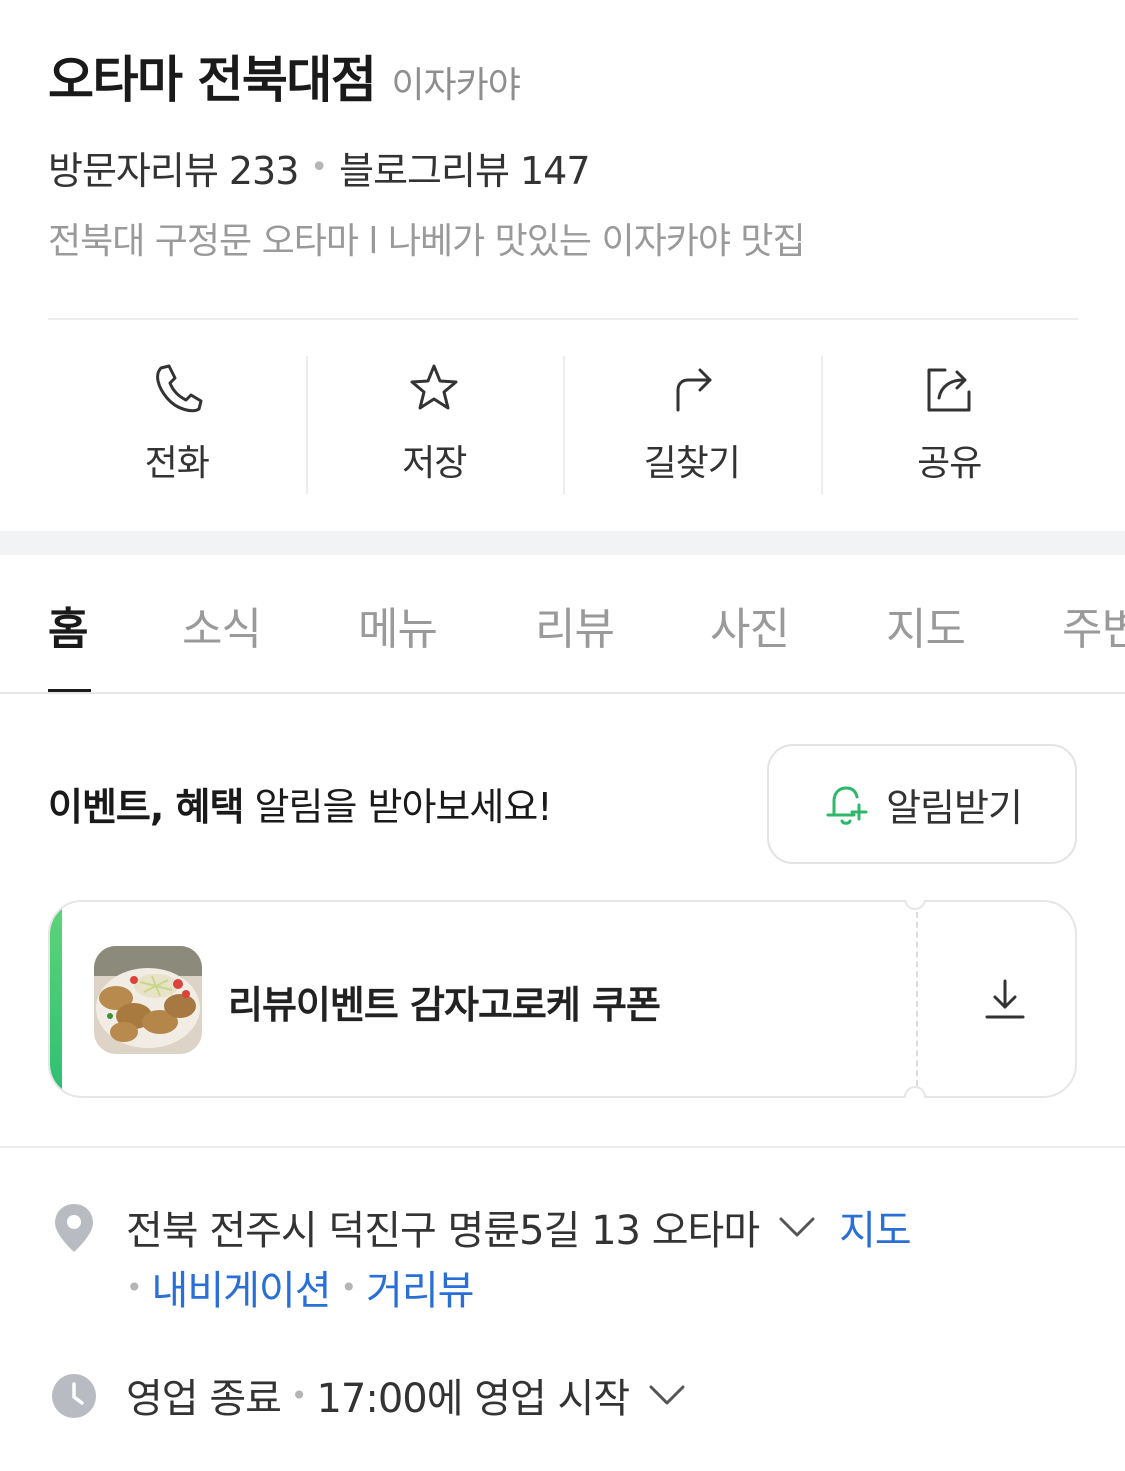 This screenshot has width=1125, height=1471. I want to click on bell-plus-icon, so click(847, 805).